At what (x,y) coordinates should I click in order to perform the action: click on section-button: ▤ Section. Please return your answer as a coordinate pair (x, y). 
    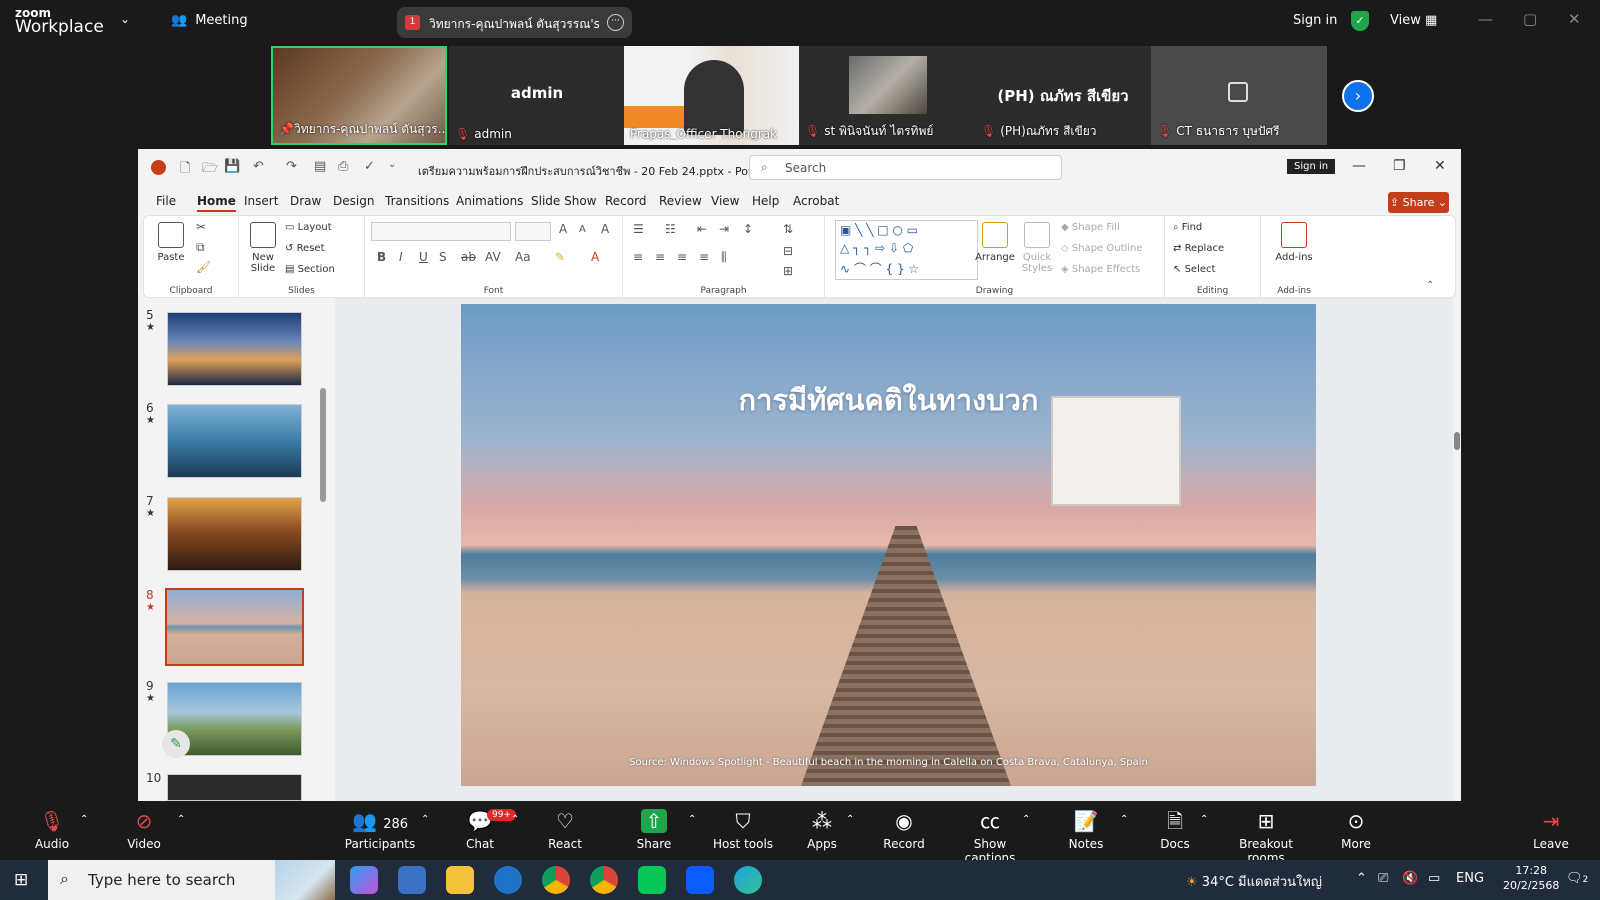
    Looking at the image, I should click on (310, 269).